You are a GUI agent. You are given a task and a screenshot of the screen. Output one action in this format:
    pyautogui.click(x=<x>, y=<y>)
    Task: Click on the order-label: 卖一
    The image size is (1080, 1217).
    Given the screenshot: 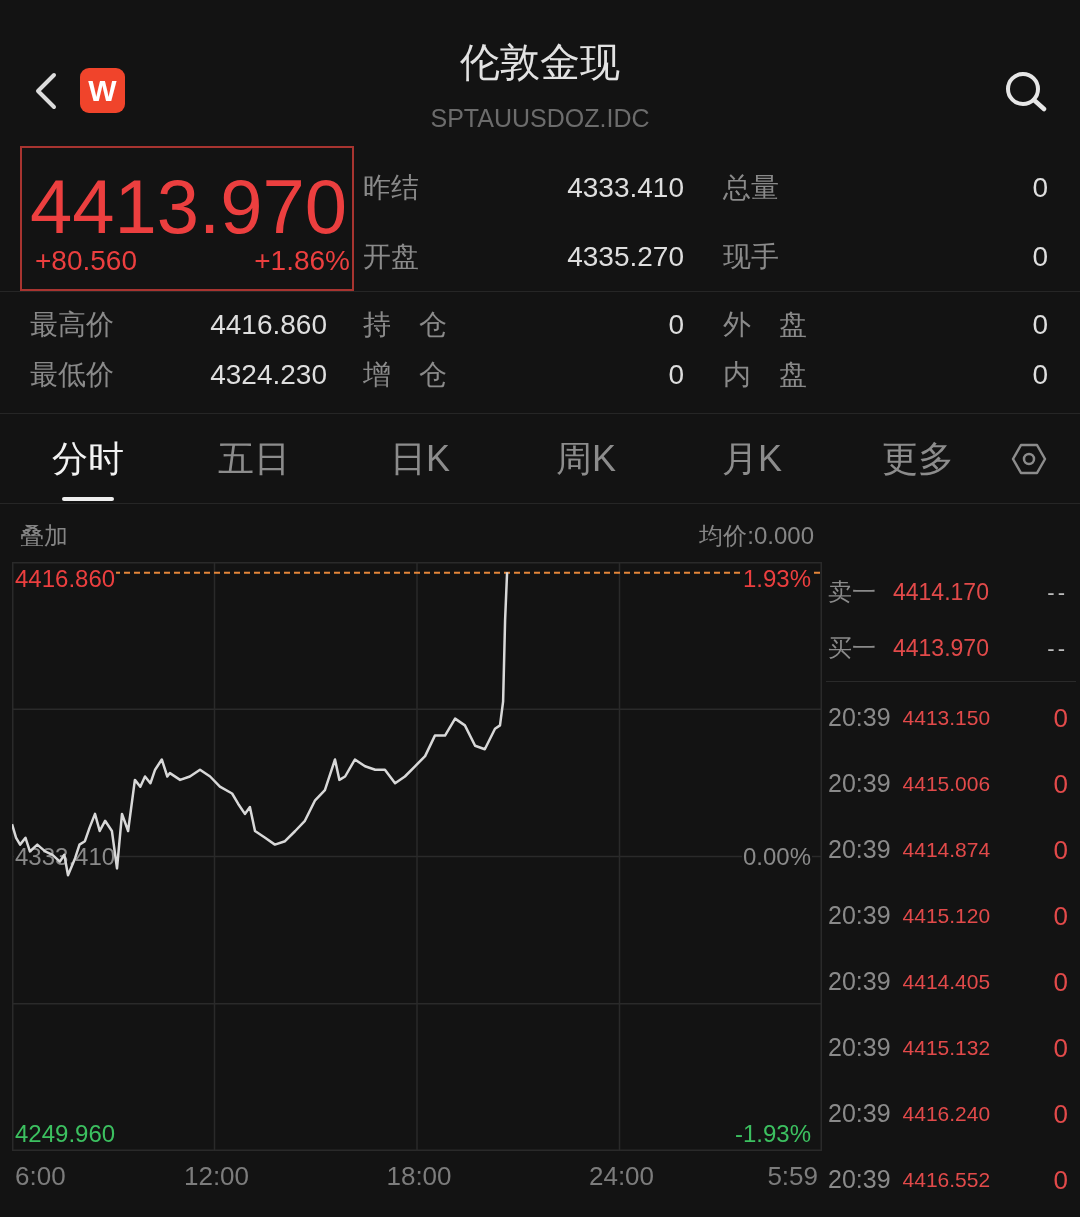 What is the action you would take?
    pyautogui.click(x=852, y=592)
    